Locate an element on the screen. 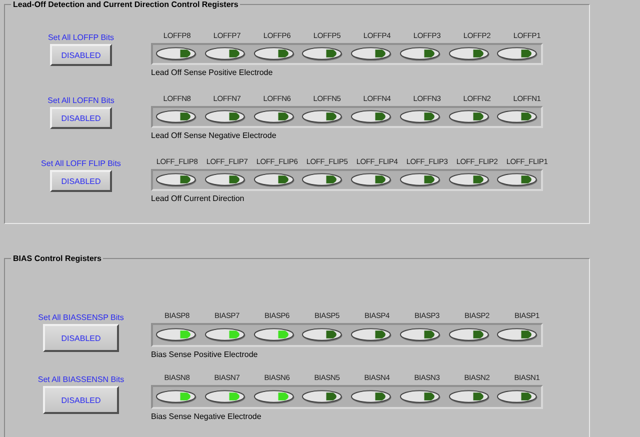  panel-title: BIAS Control Registers is located at coordinates (57, 258).